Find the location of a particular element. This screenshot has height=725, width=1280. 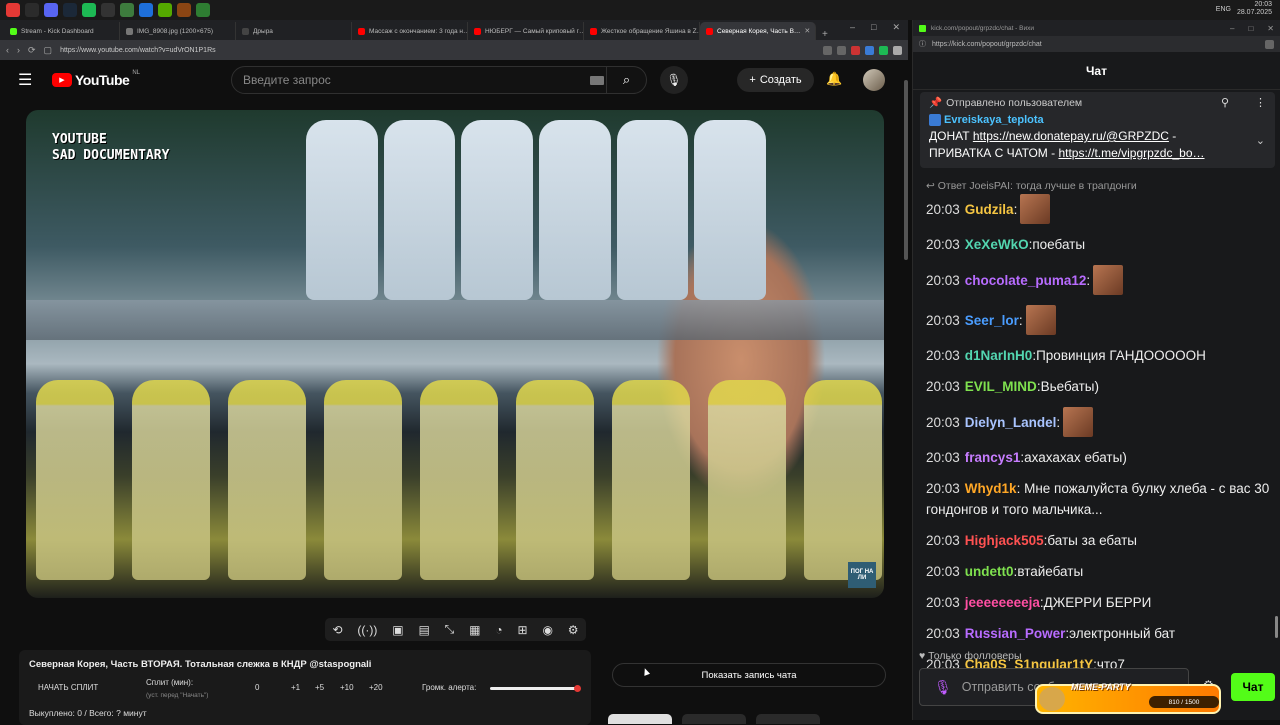

chat-url: https://kick.com/popout/grpzdc/chat is located at coordinates (987, 44).